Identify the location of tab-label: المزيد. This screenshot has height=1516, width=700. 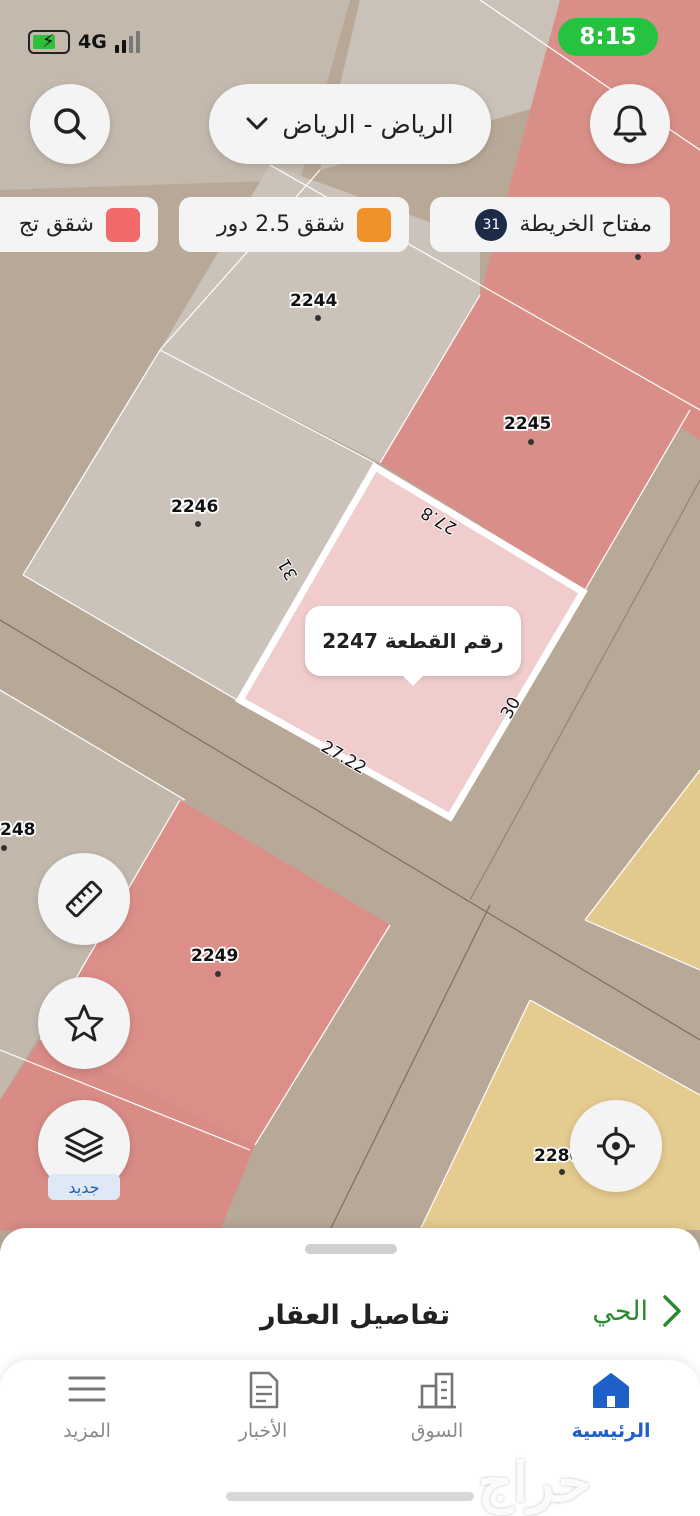
(87, 1431).